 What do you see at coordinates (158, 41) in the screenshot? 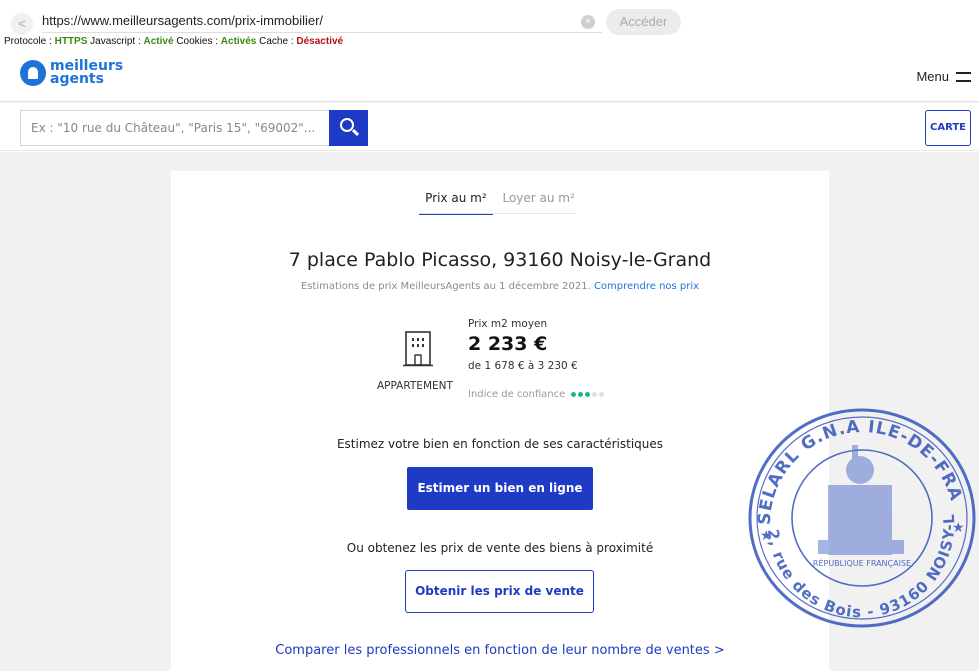
I see `javascript-value: Activé` at bounding box center [158, 41].